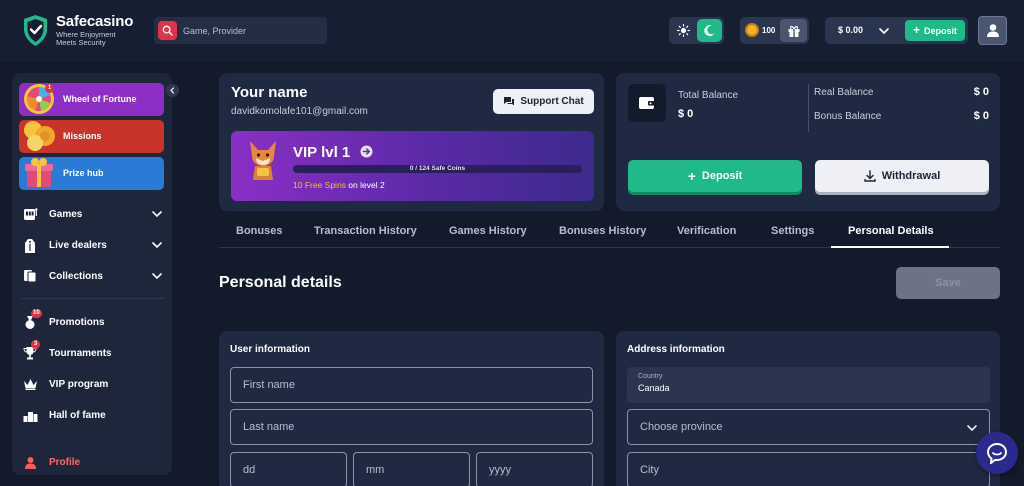 Image resolution: width=1024 pixels, height=486 pixels. Describe the element at coordinates (263, 160) in the screenshot. I see `fox-mascot-icon` at that location.